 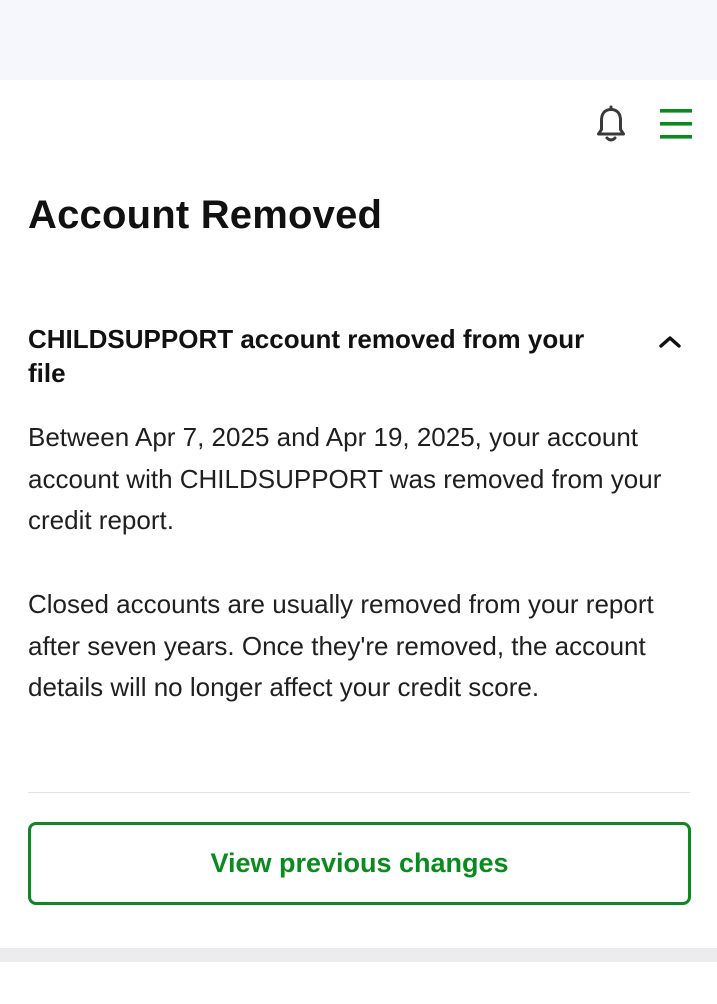 What do you see at coordinates (359, 863) in the screenshot?
I see `view-previous-changes-button: View previous changes` at bounding box center [359, 863].